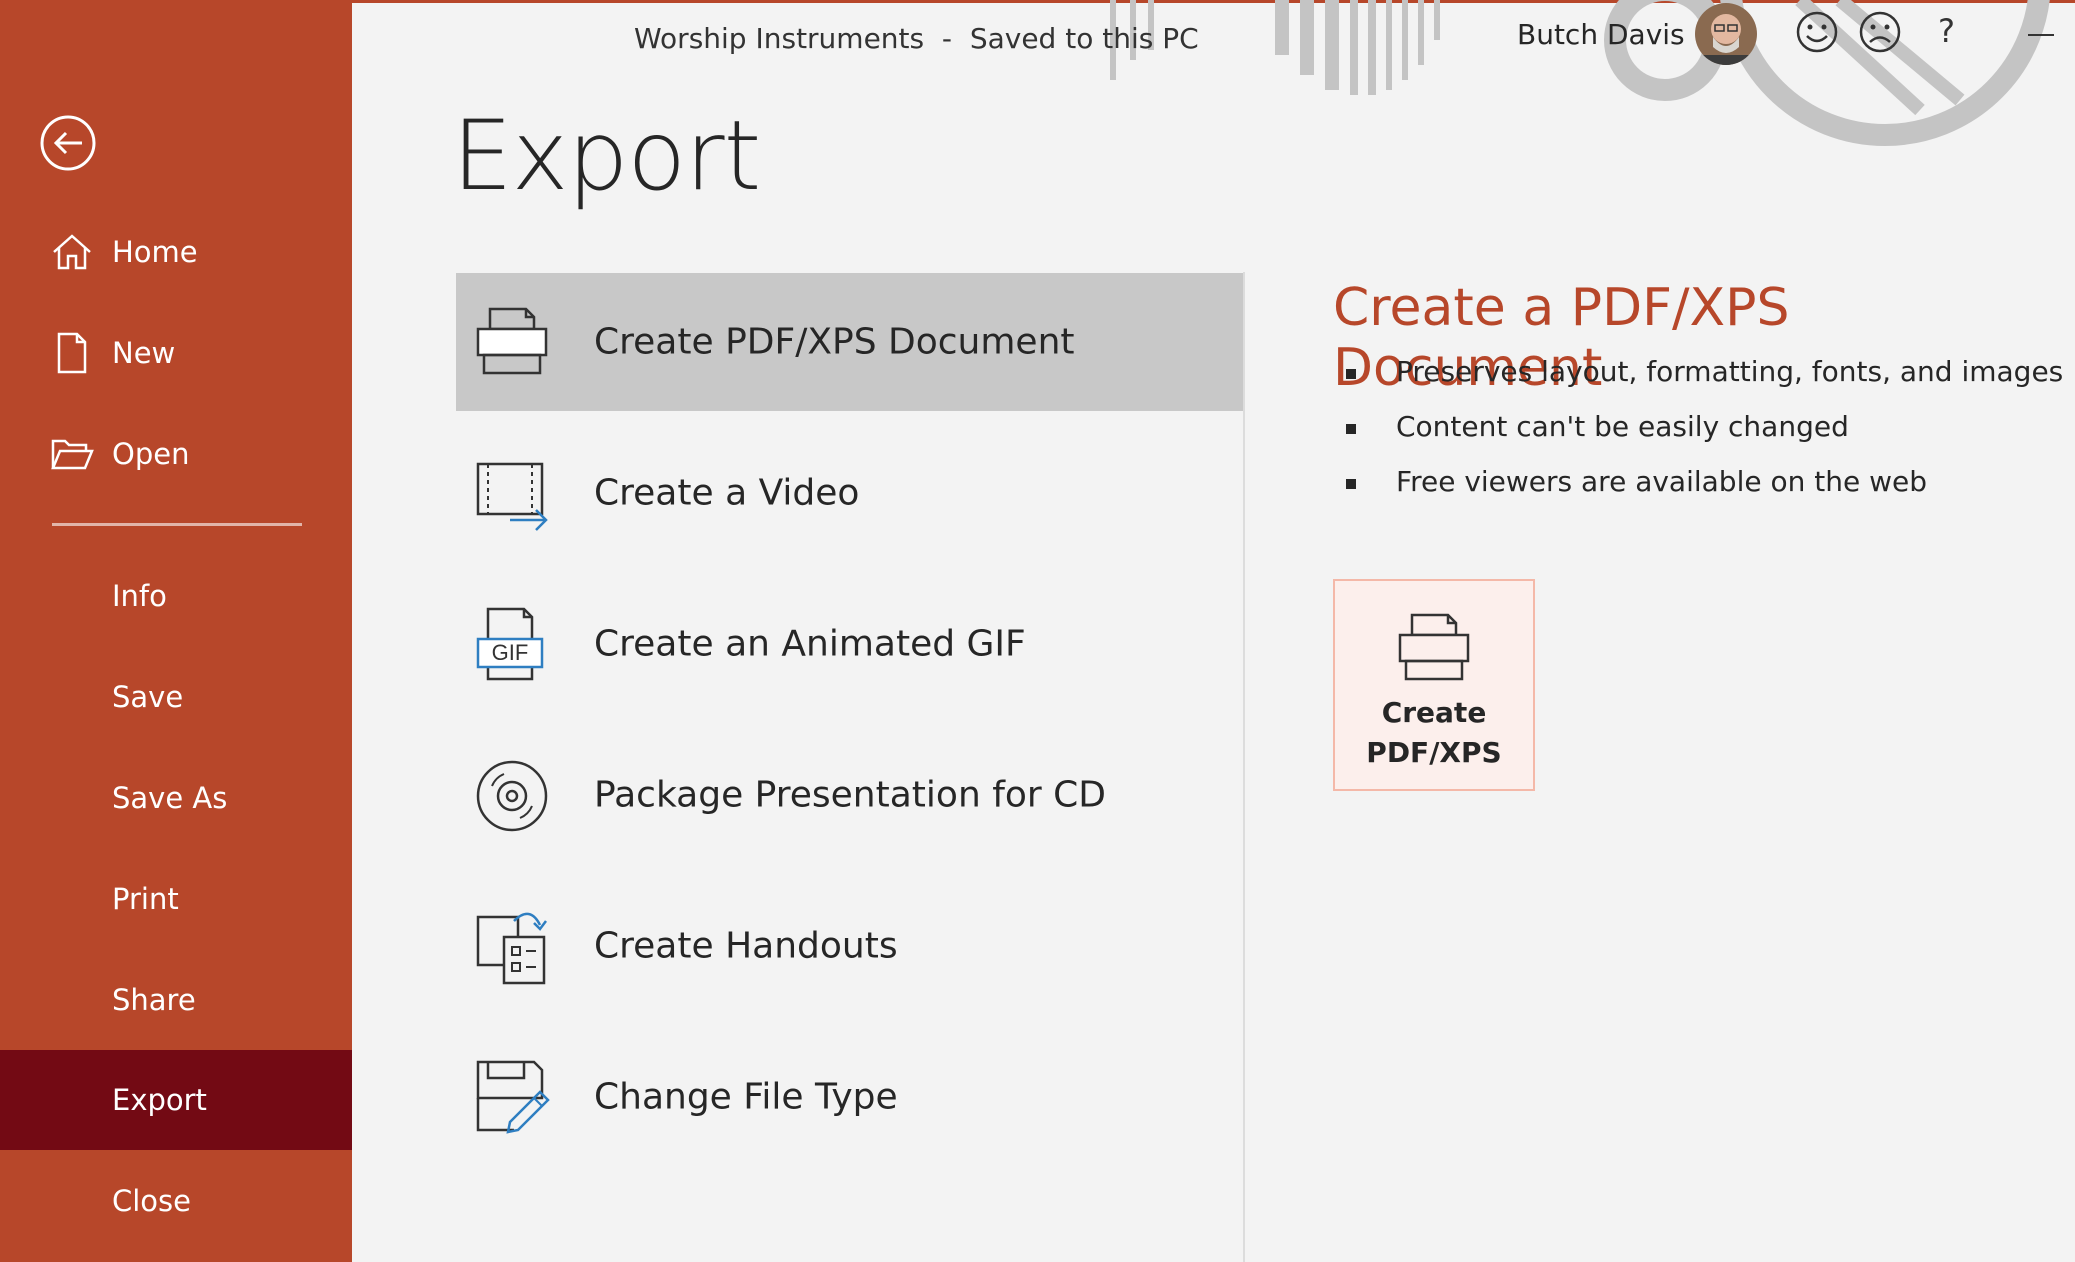 The width and height of the screenshot is (2075, 1262). I want to click on avatar, so click(1726, 34).